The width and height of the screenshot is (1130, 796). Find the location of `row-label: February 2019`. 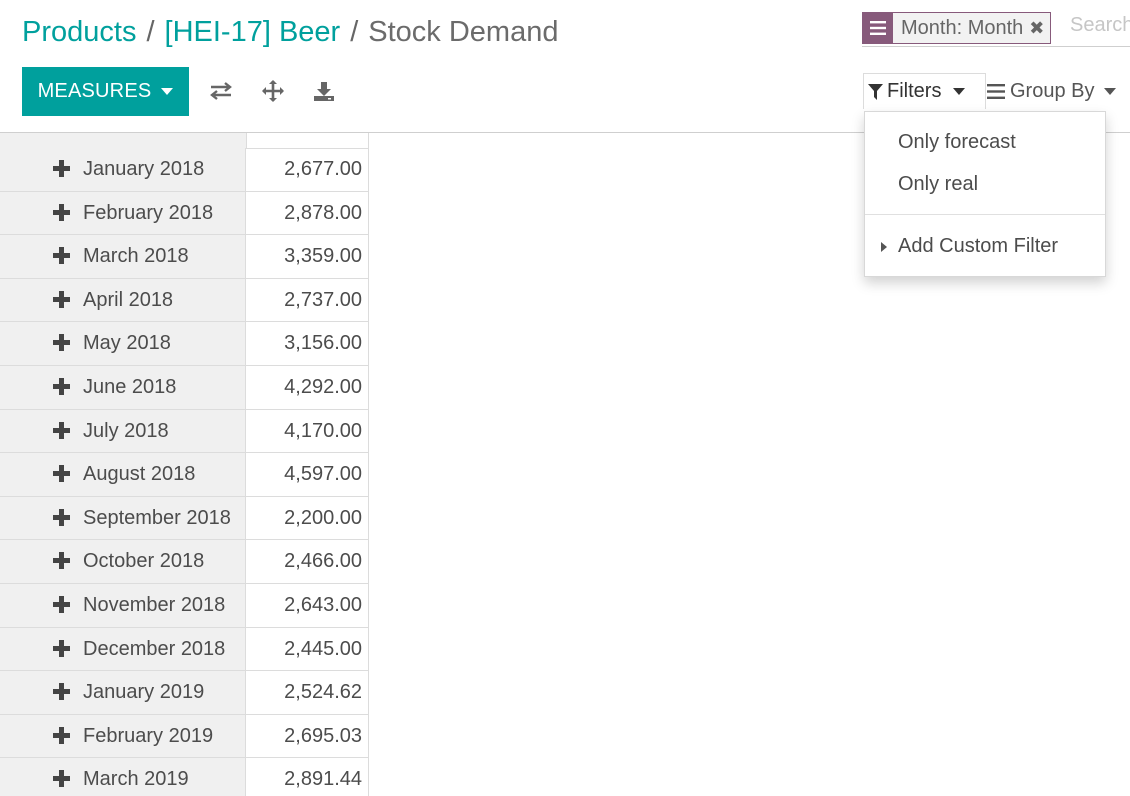

row-label: February 2019 is located at coordinates (148, 735).